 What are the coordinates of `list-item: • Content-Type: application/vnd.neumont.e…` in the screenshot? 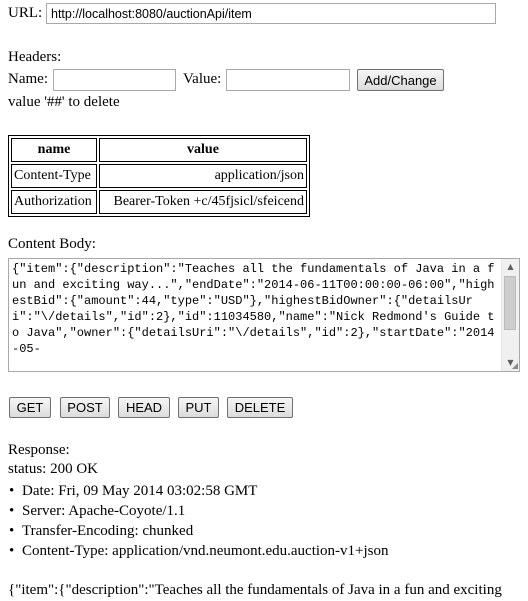 It's located at (198, 551).